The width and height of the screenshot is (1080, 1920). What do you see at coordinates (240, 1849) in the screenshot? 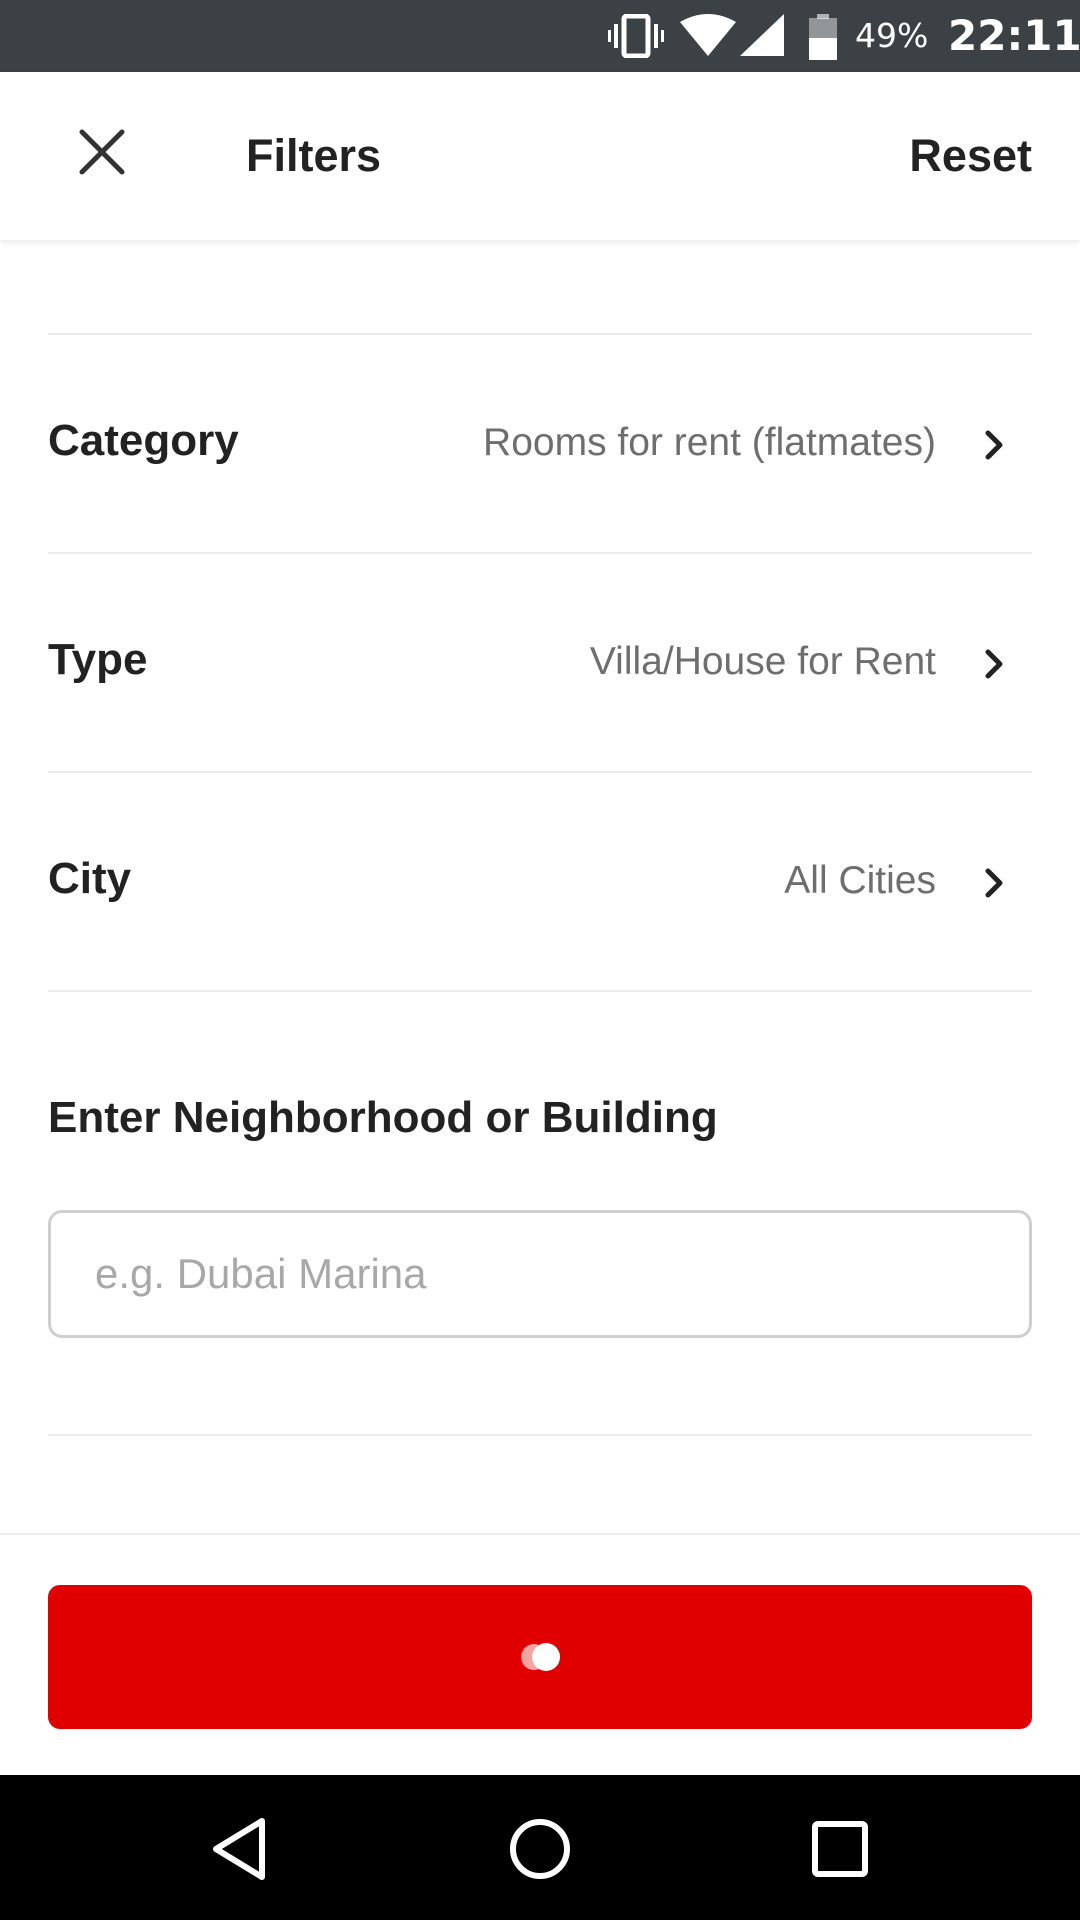
I see `back-icon` at bounding box center [240, 1849].